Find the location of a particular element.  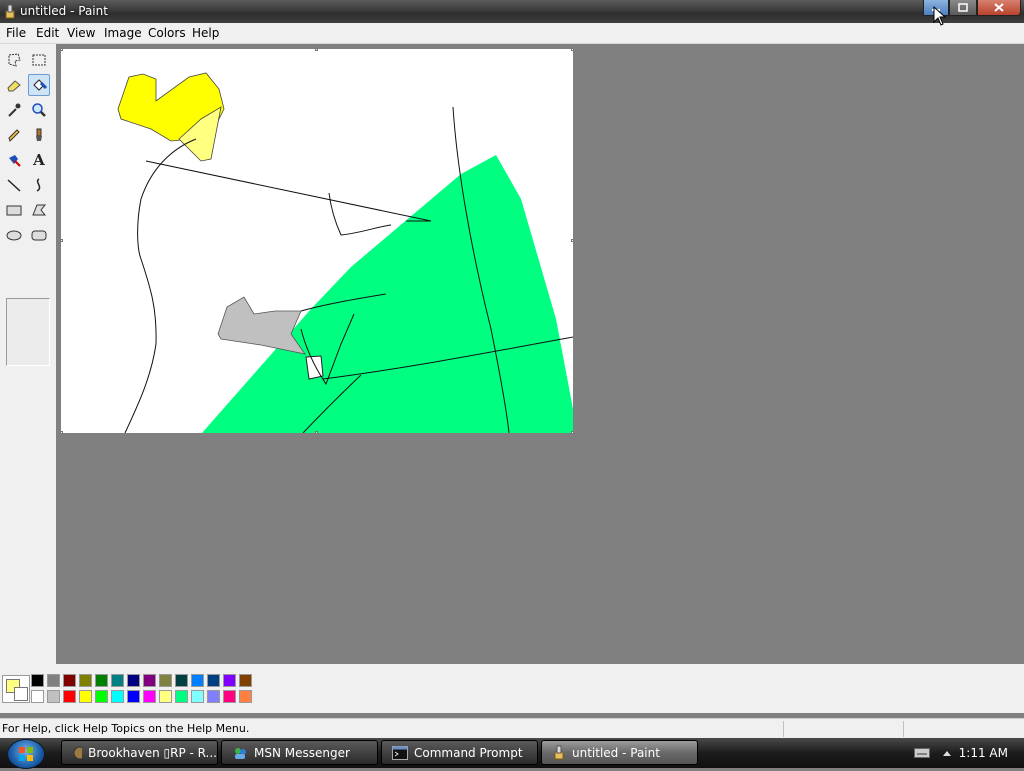

pick-color-icon is located at coordinates (14, 110).